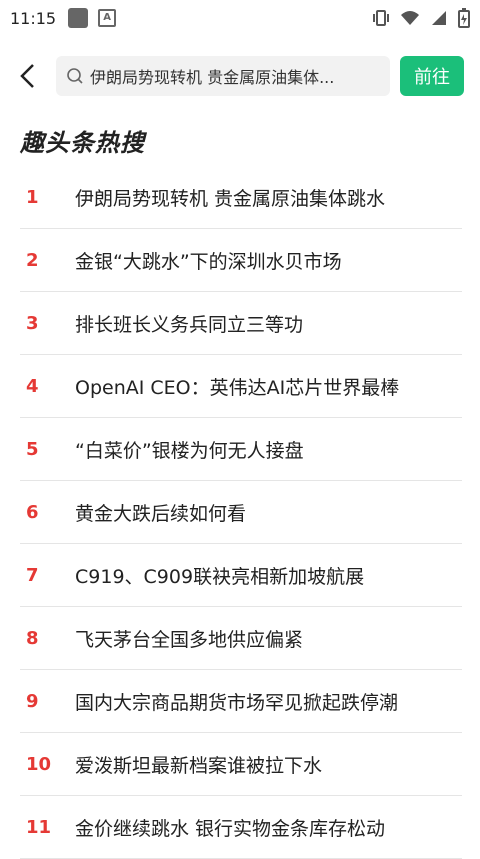 The image size is (480, 859). What do you see at coordinates (464, 18) in the screenshot?
I see `battery-icon` at bounding box center [464, 18].